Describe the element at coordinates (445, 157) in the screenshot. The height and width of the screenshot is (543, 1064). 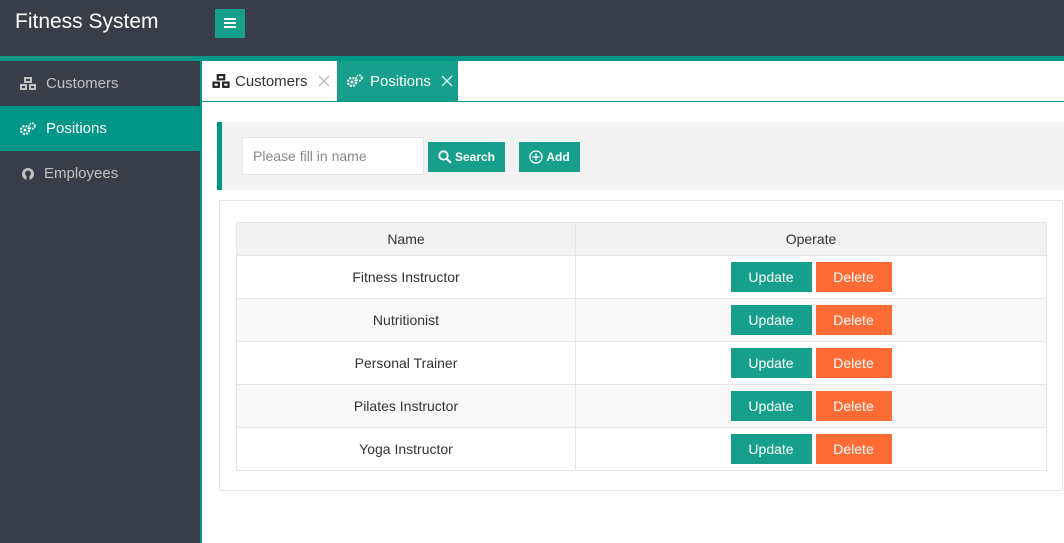
I see `search-icon` at that location.